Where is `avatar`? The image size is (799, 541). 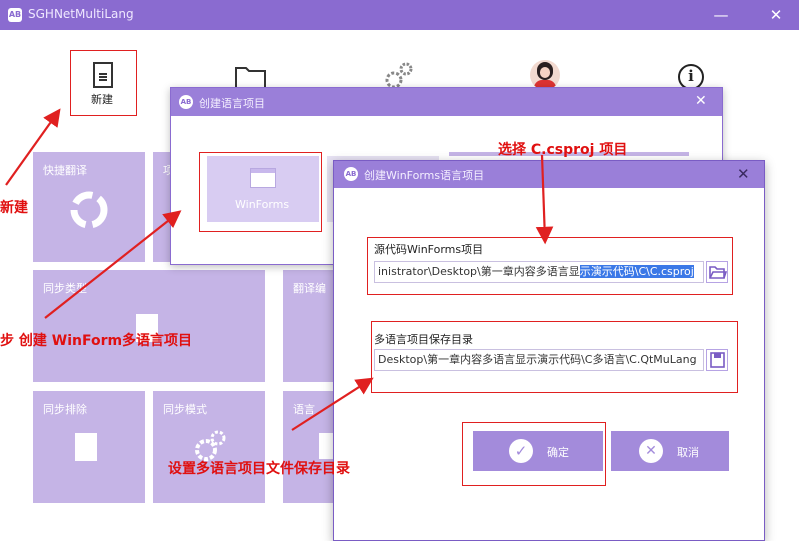 avatar is located at coordinates (545, 75).